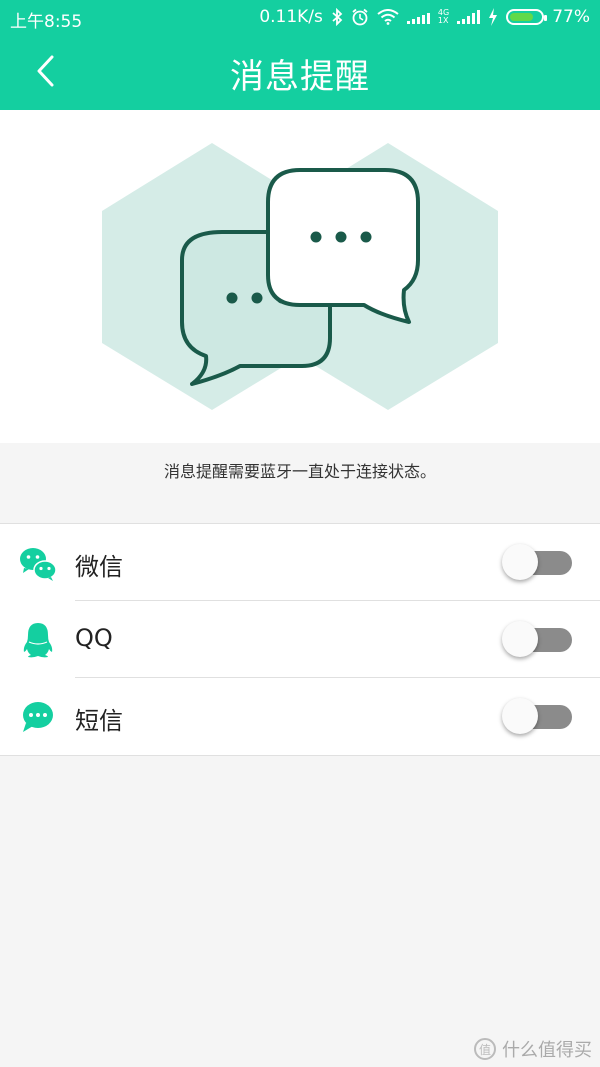 This screenshot has height=1067, width=600. I want to click on qq-toggle, so click(537, 639).